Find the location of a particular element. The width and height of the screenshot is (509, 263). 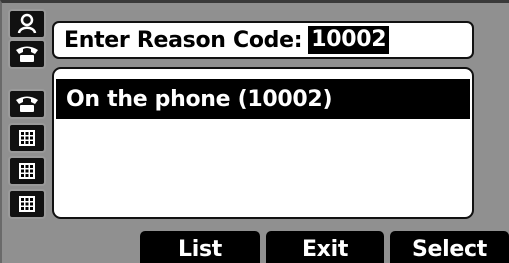

list-softkey-label: List is located at coordinates (200, 249).